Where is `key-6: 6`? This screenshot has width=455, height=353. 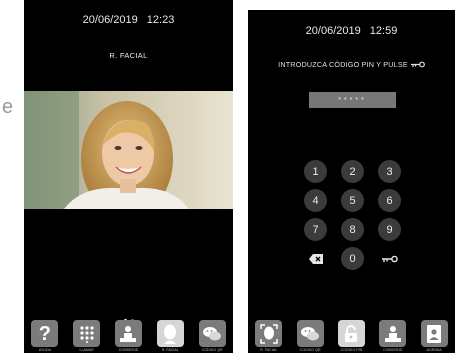 key-6: 6 is located at coordinates (389, 200).